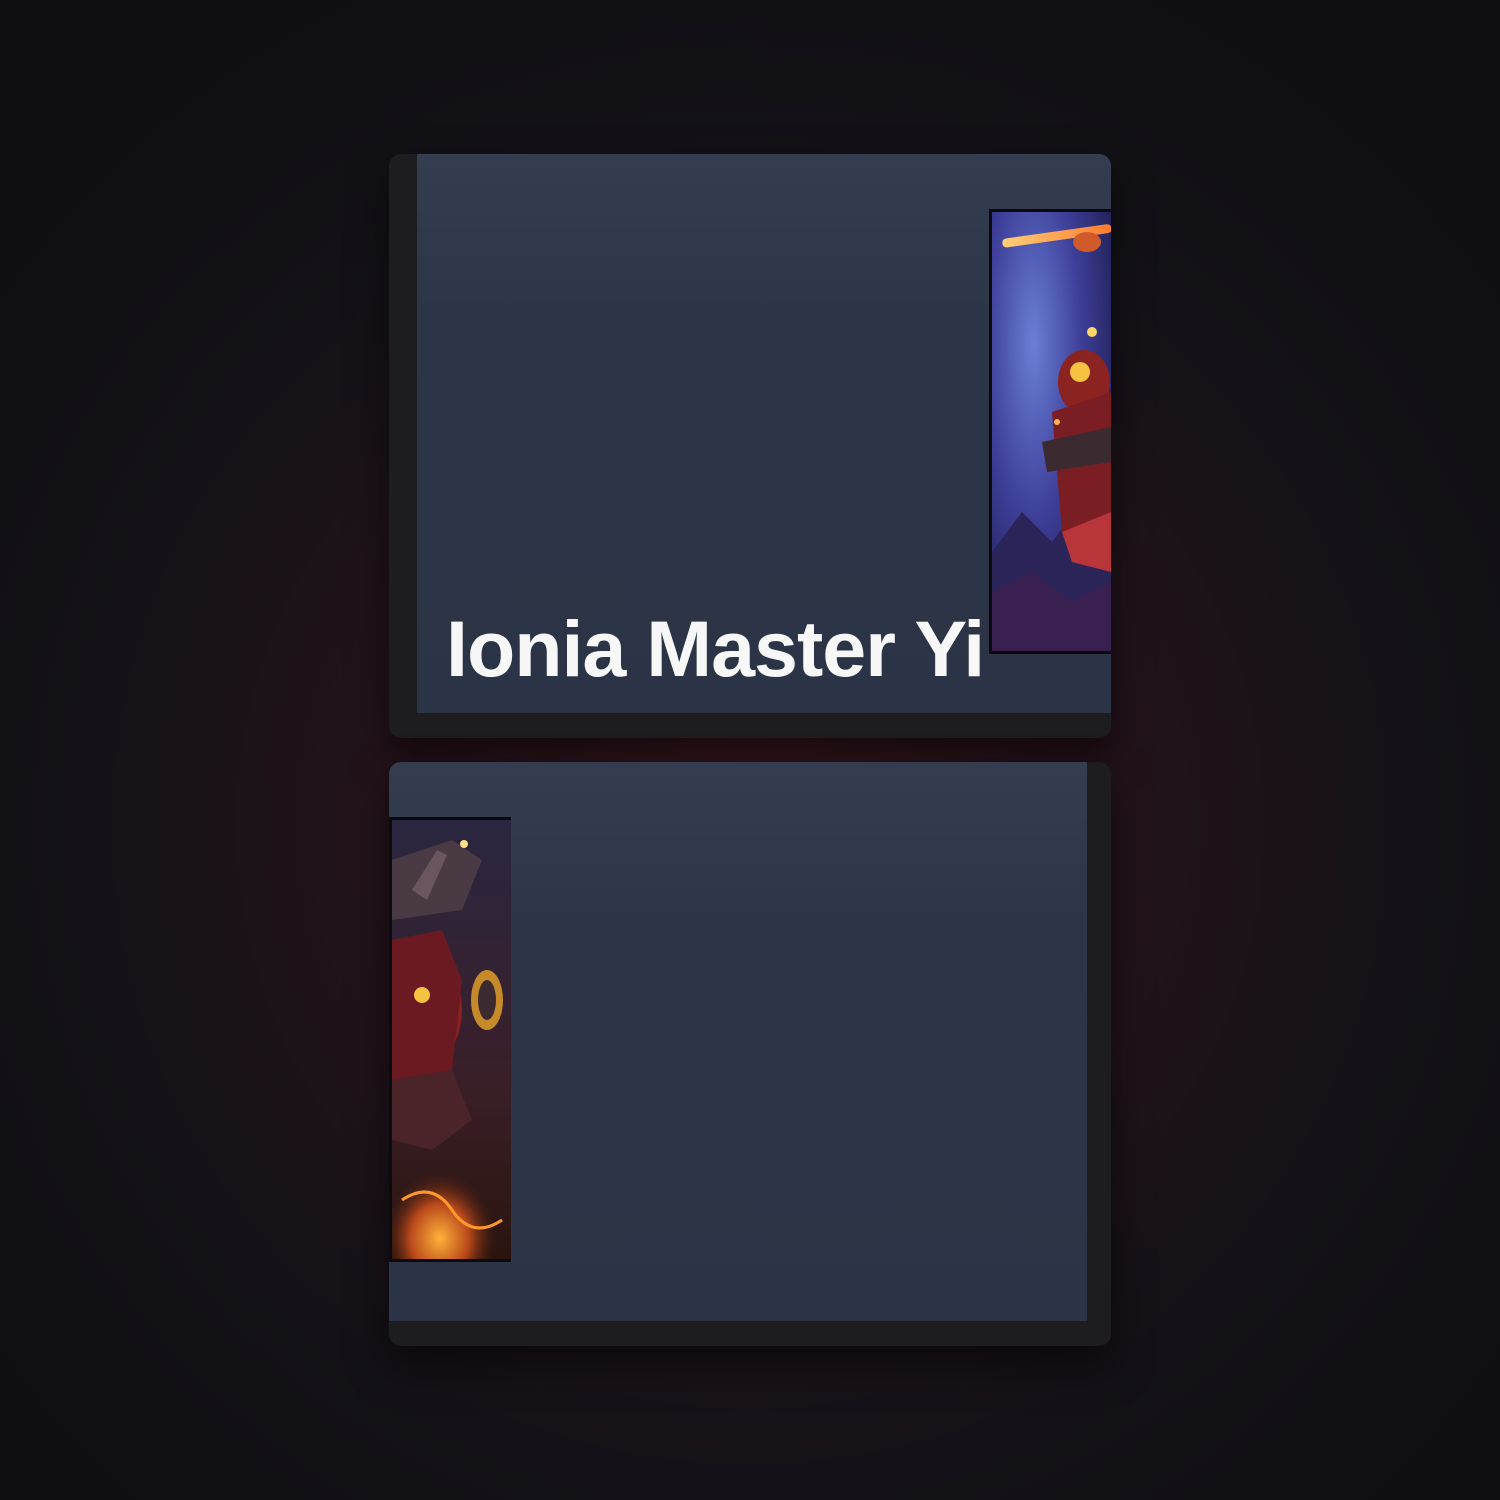 This screenshot has width=1500, height=1500. I want to click on champion-title: Ionia Master Yi, so click(715, 648).